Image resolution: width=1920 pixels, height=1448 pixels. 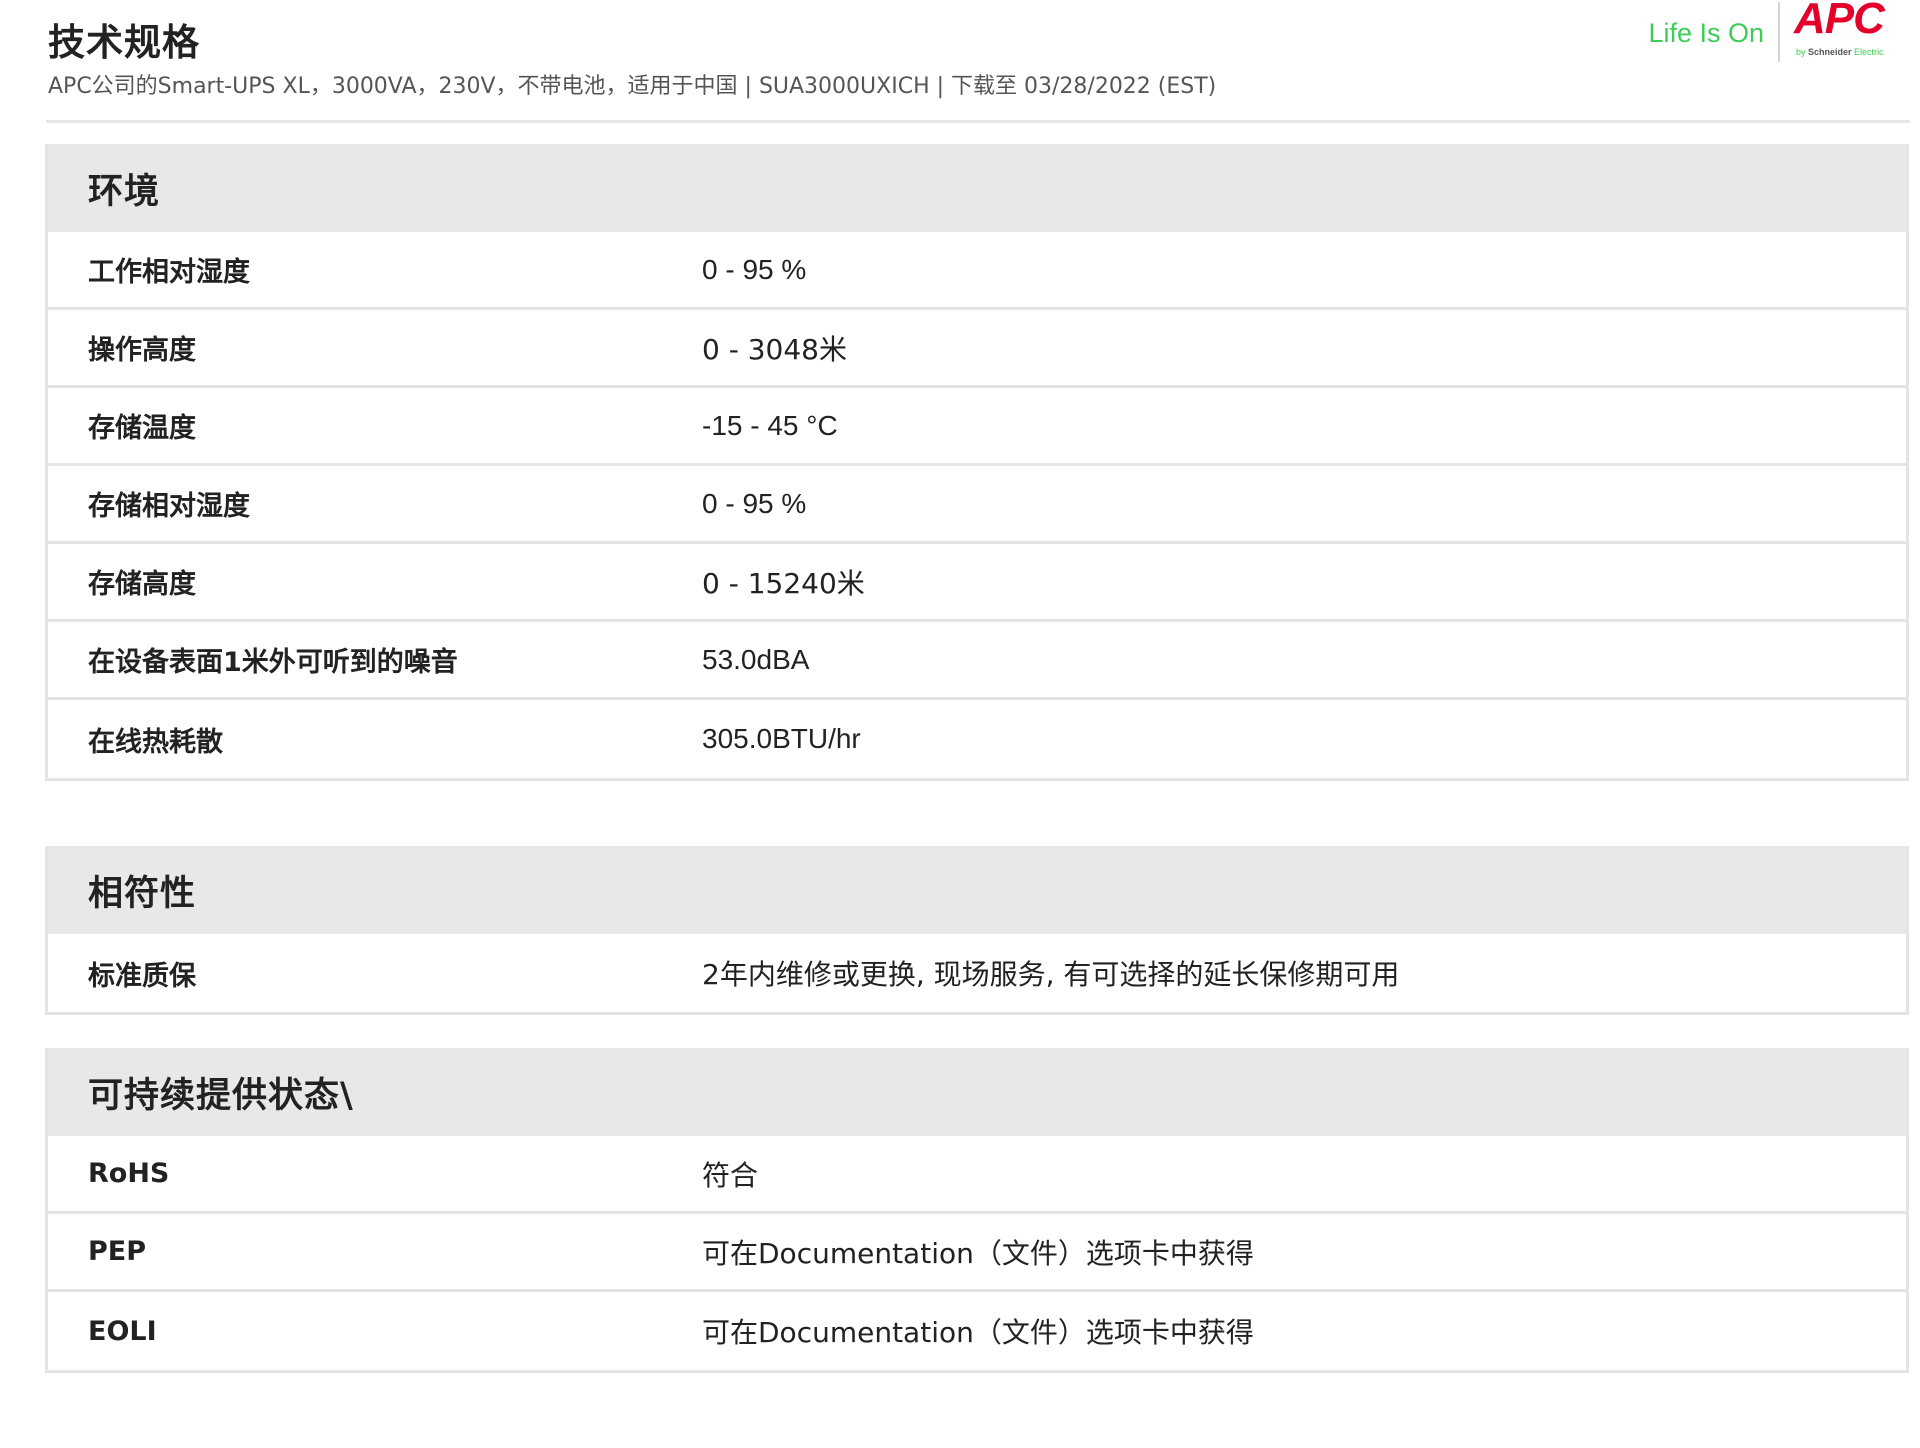 I want to click on section-compliance: 相符性 标准质保 2年内维修或更换, 现场服务, 有可选择的延长保修期可用, so click(x=977, y=930).